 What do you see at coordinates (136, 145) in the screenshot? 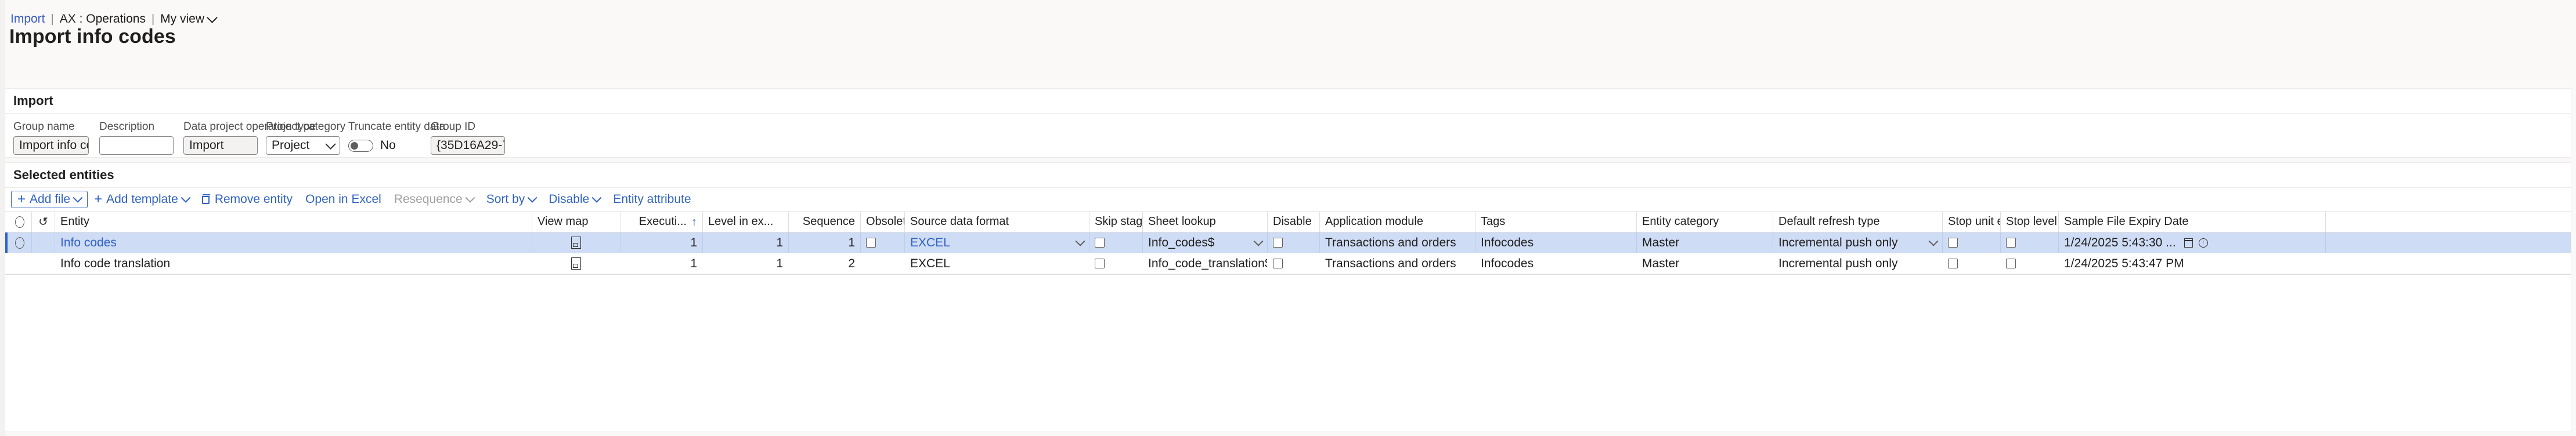
I see `description-input` at bounding box center [136, 145].